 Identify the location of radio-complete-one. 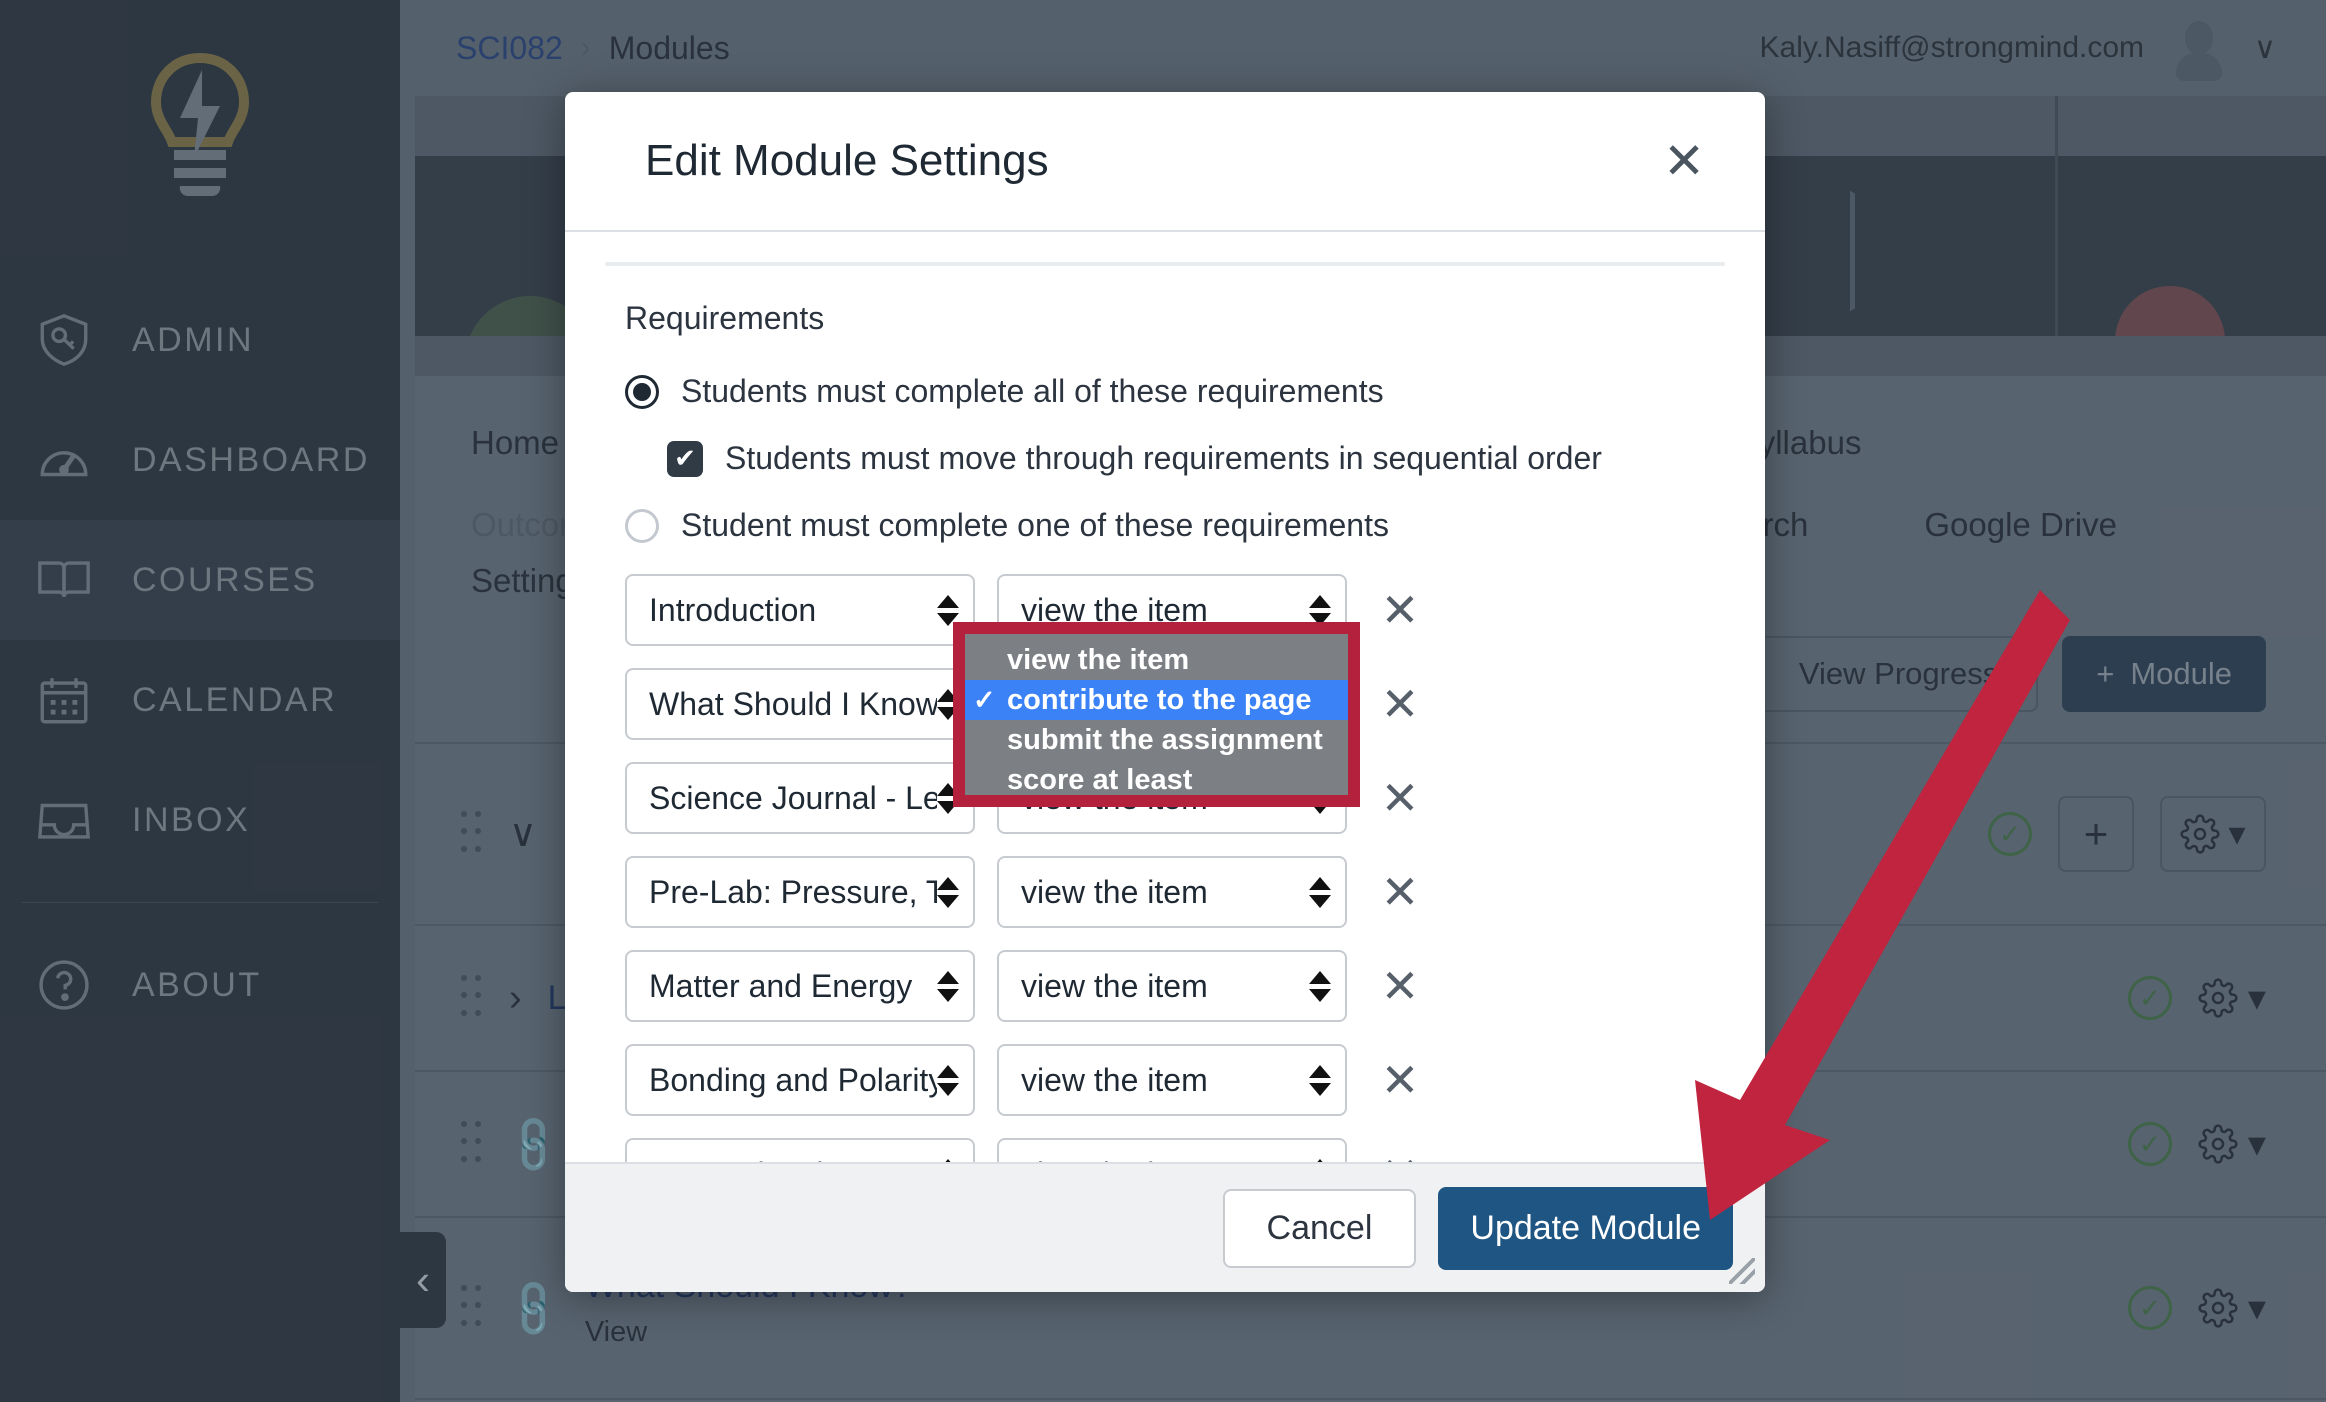
(642, 525).